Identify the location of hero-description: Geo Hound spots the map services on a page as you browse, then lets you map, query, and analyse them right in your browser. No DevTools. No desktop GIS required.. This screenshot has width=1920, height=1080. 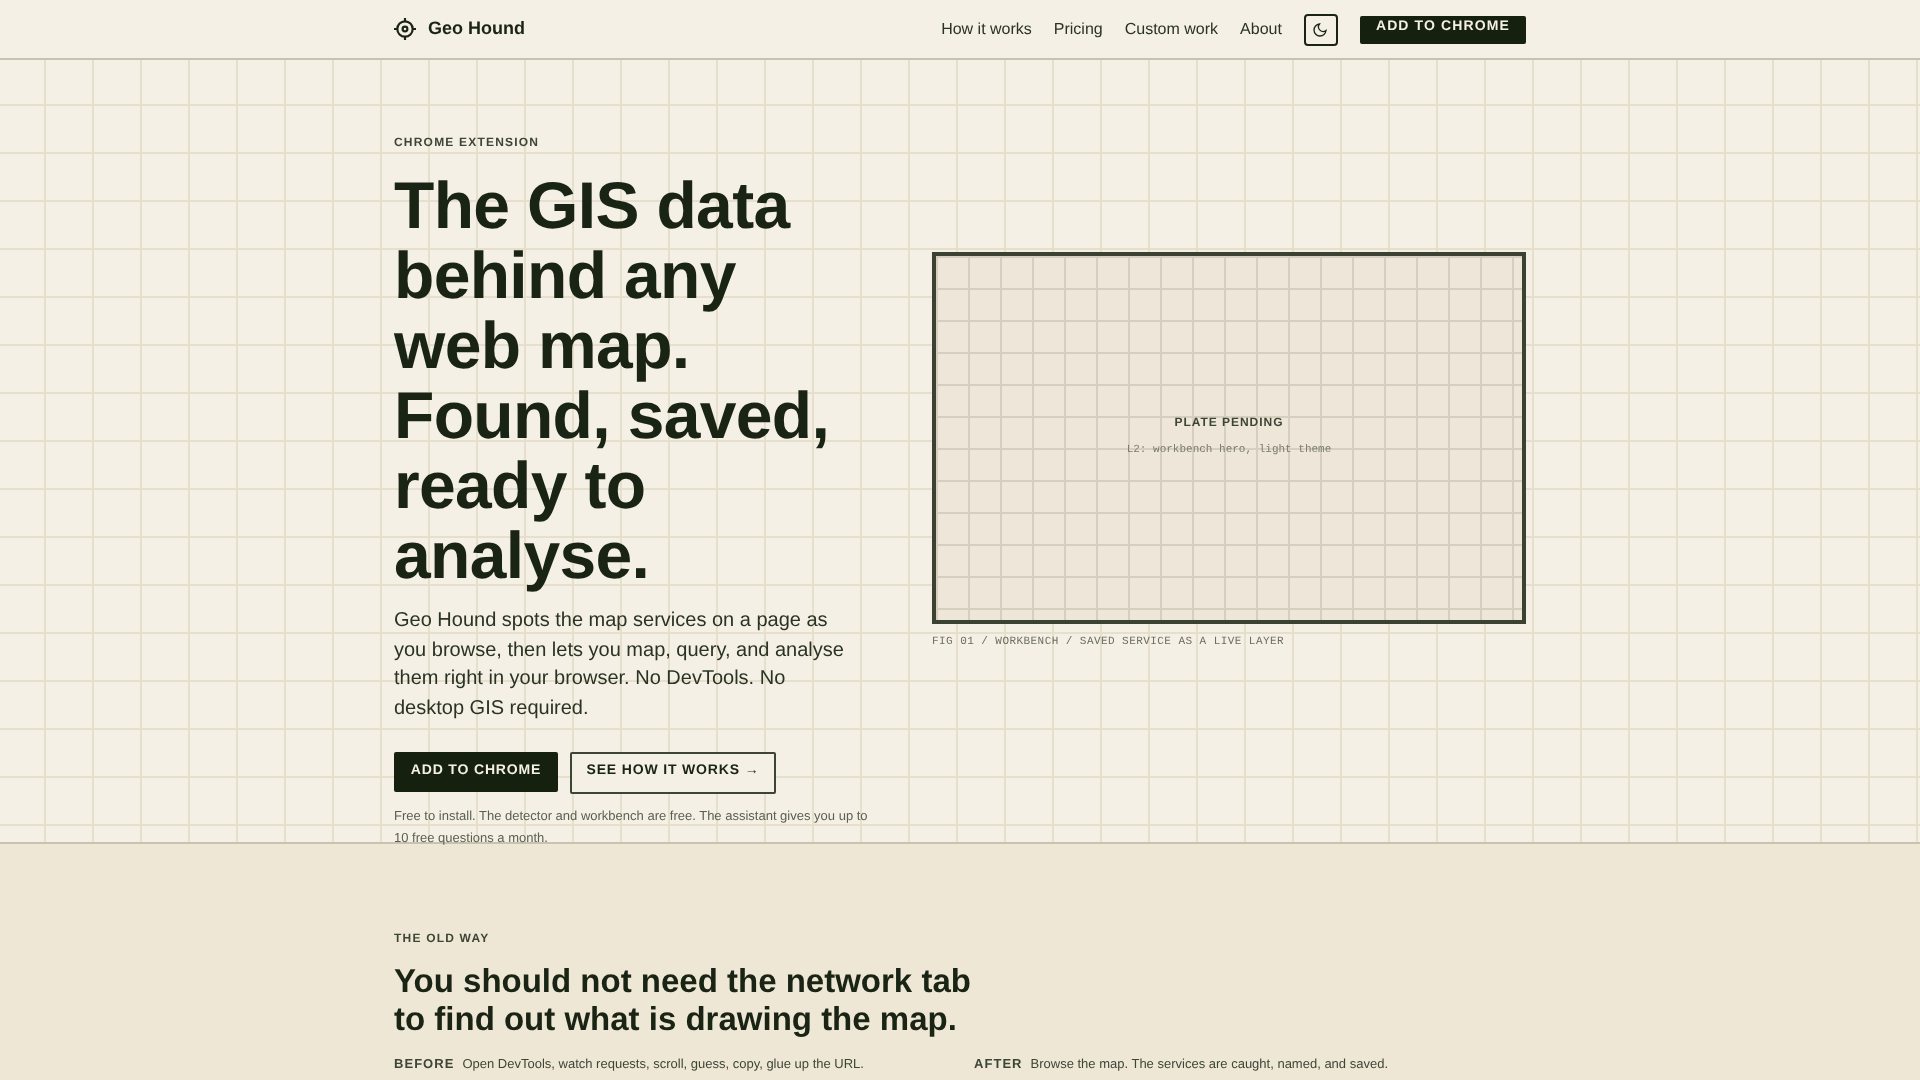
(620, 665).